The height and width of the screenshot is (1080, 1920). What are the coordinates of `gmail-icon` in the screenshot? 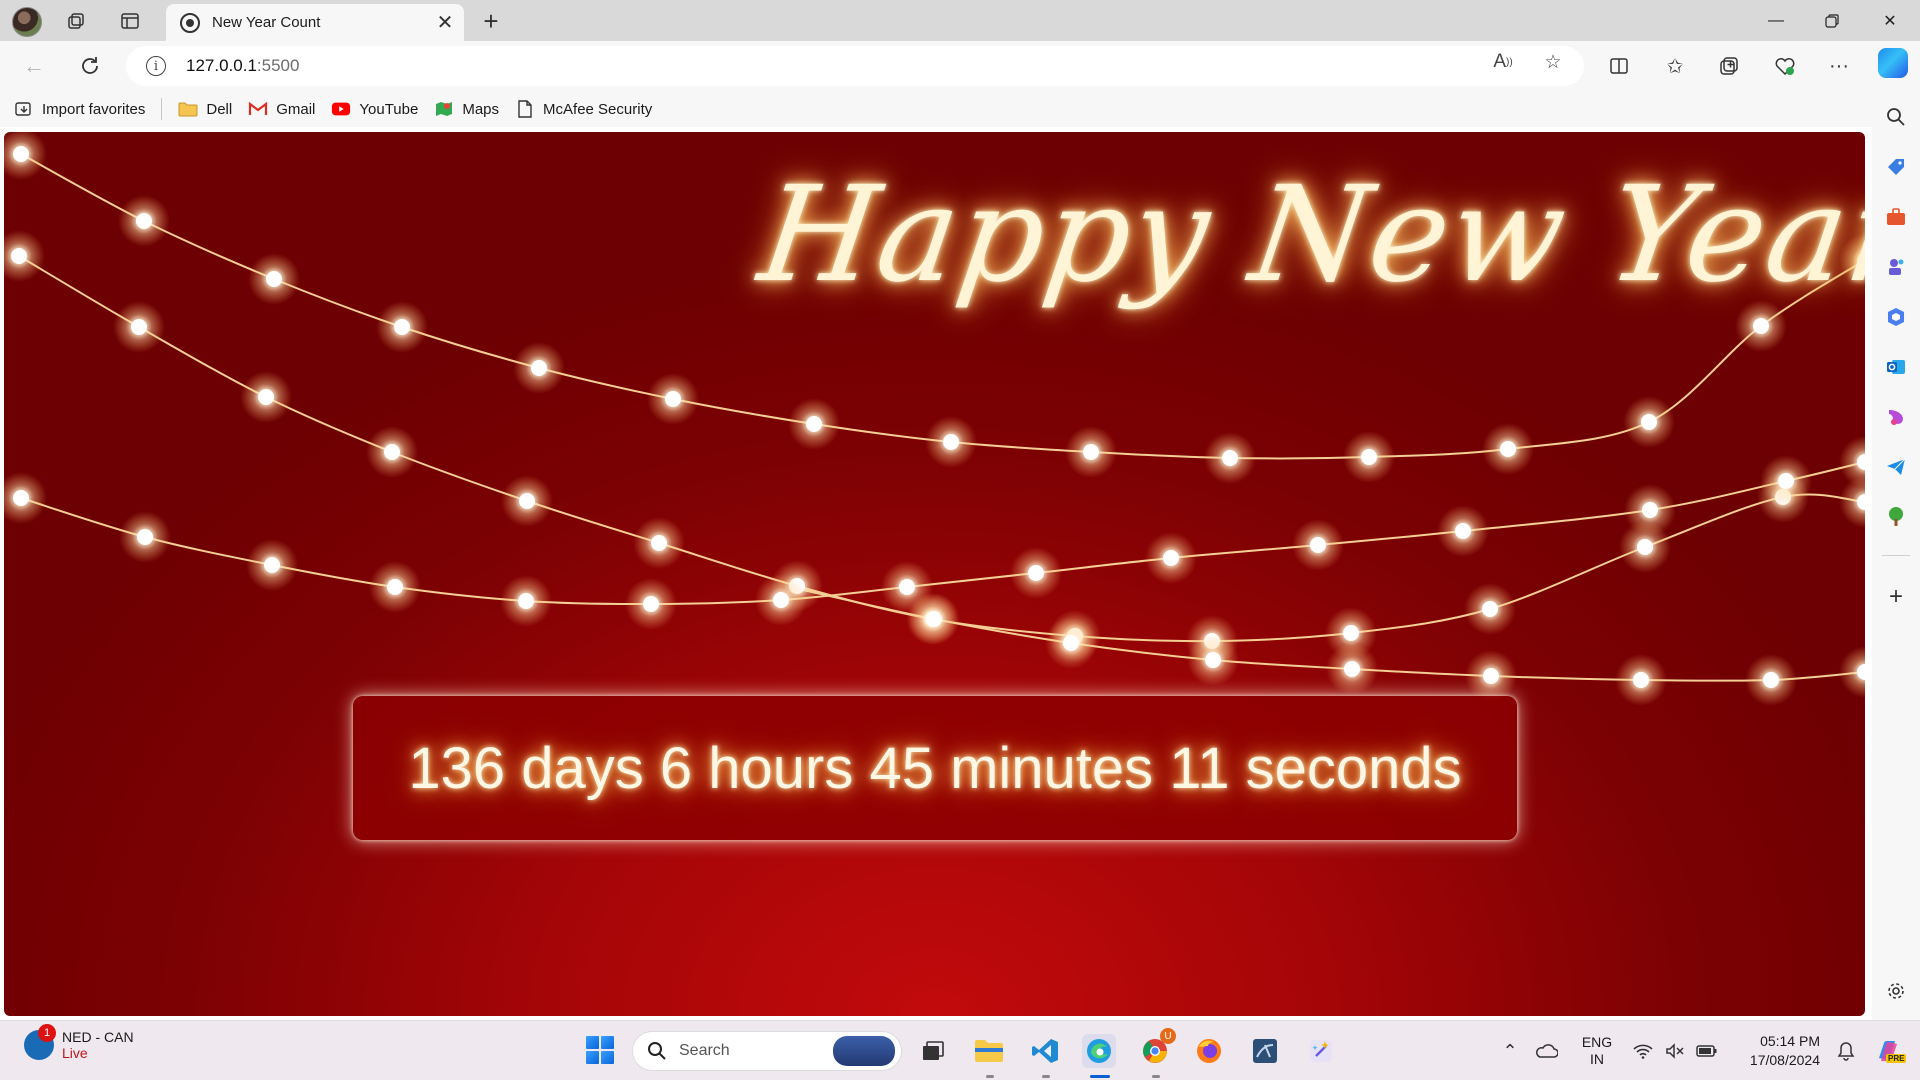 It's located at (258, 109).